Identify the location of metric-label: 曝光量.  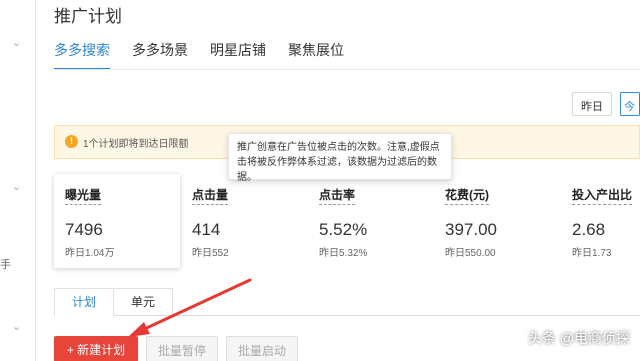
(83, 195).